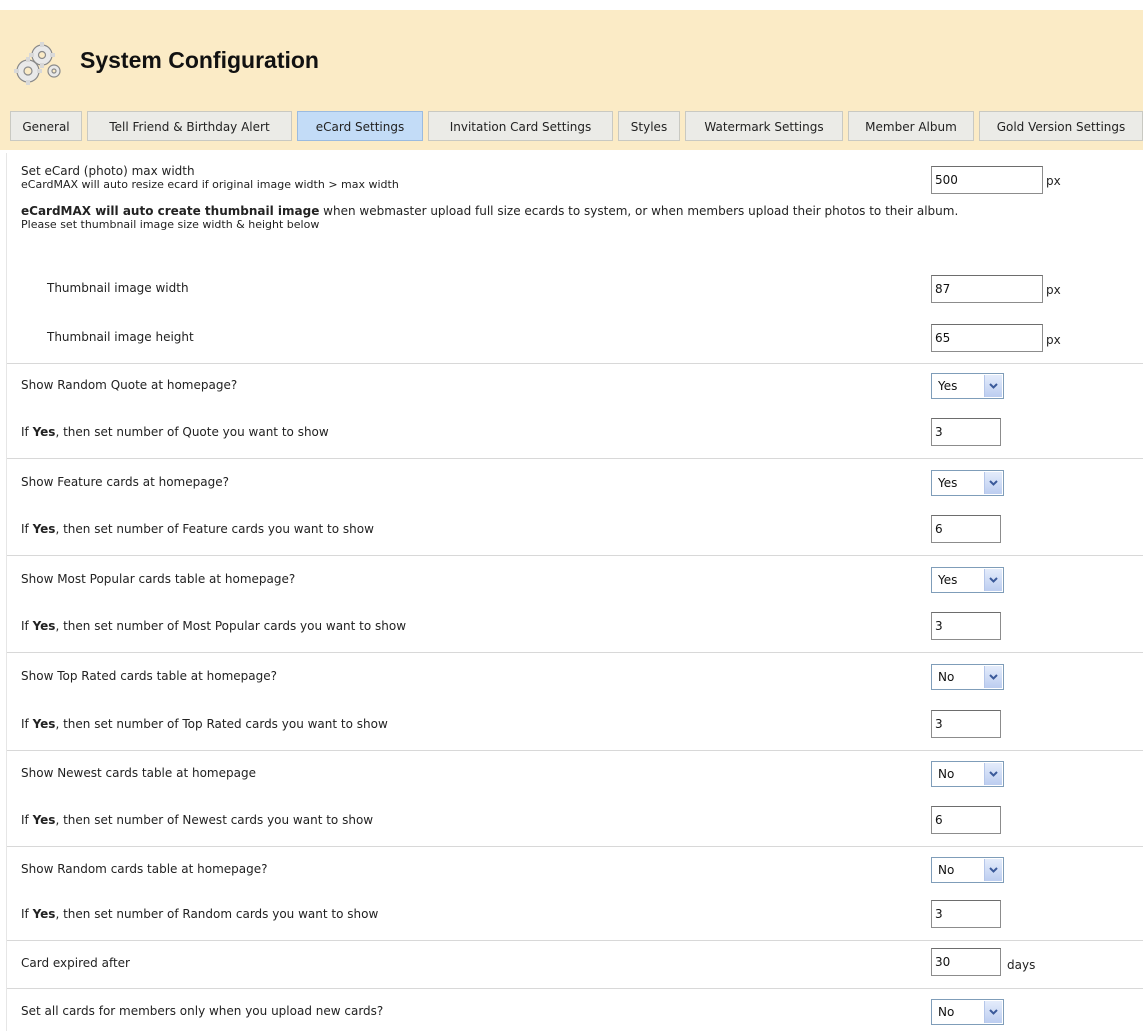 This screenshot has height=1031, width=1143. Describe the element at coordinates (967, 386) in the screenshot. I see `random-quote-select: Yes` at that location.